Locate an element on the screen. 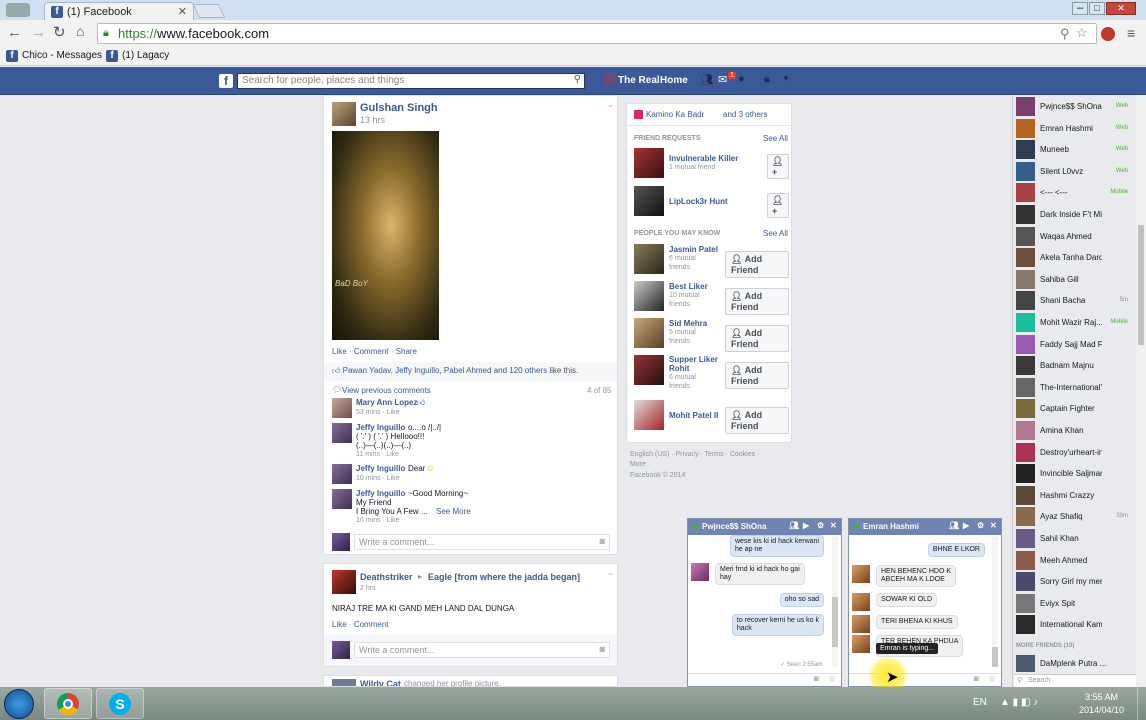  person-name: Sid Mehra is located at coordinates (688, 323).